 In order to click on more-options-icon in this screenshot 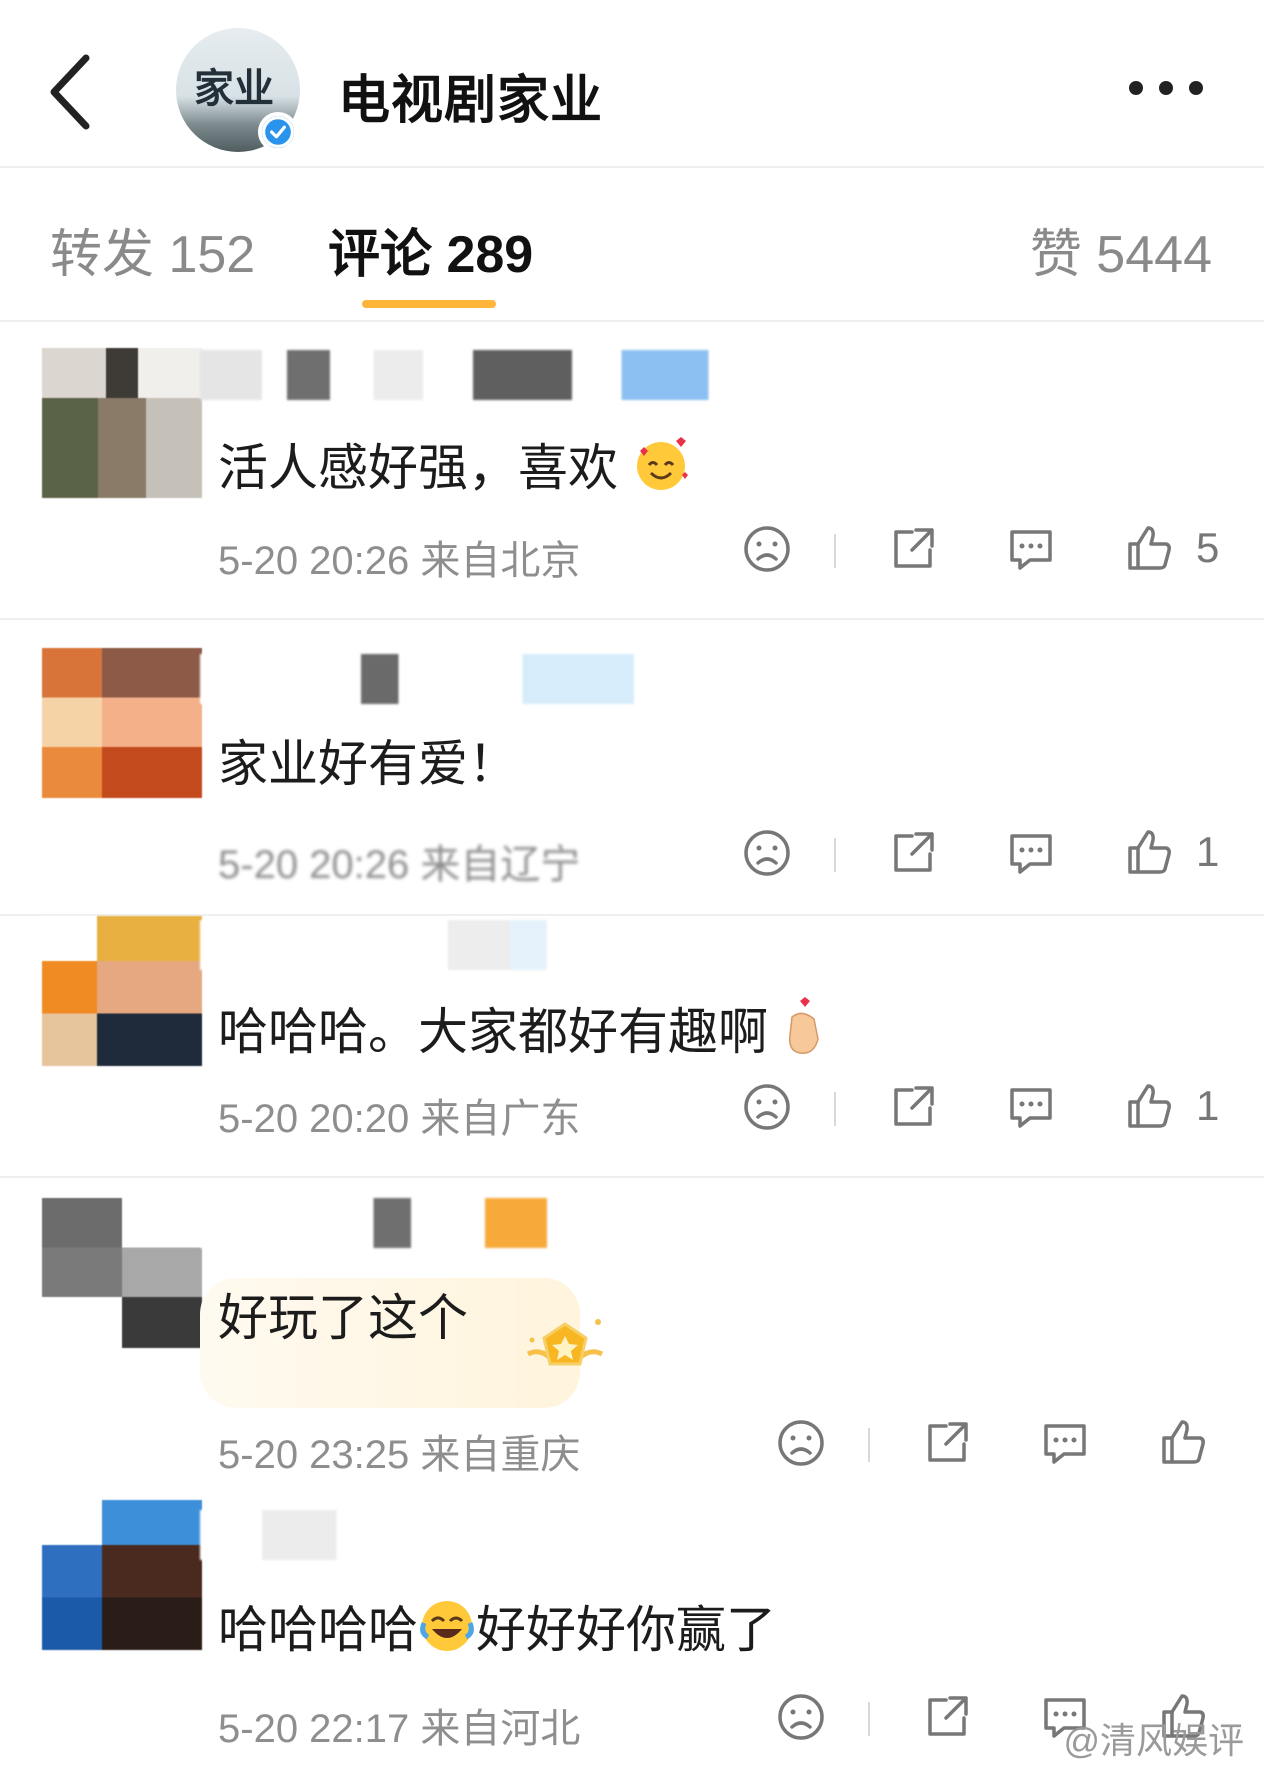, I will do `click(1166, 88)`.